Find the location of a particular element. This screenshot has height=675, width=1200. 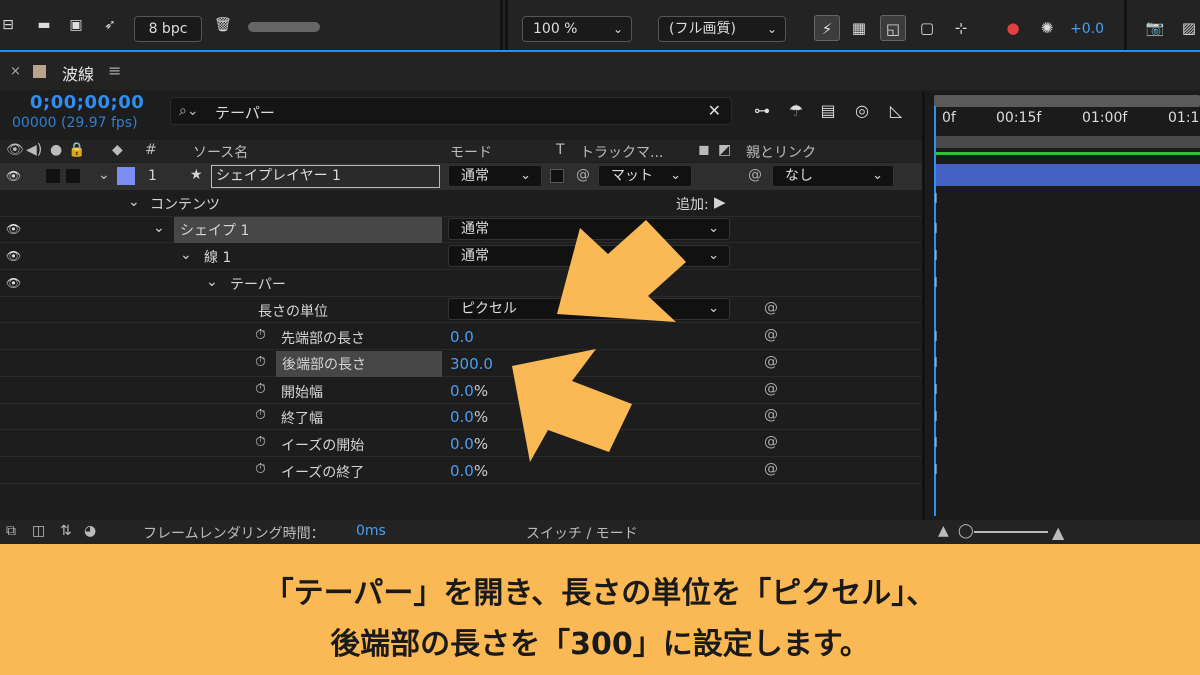

caption-line-2: 後端部の長さを「300」に設定します。 is located at coordinates (600, 644).